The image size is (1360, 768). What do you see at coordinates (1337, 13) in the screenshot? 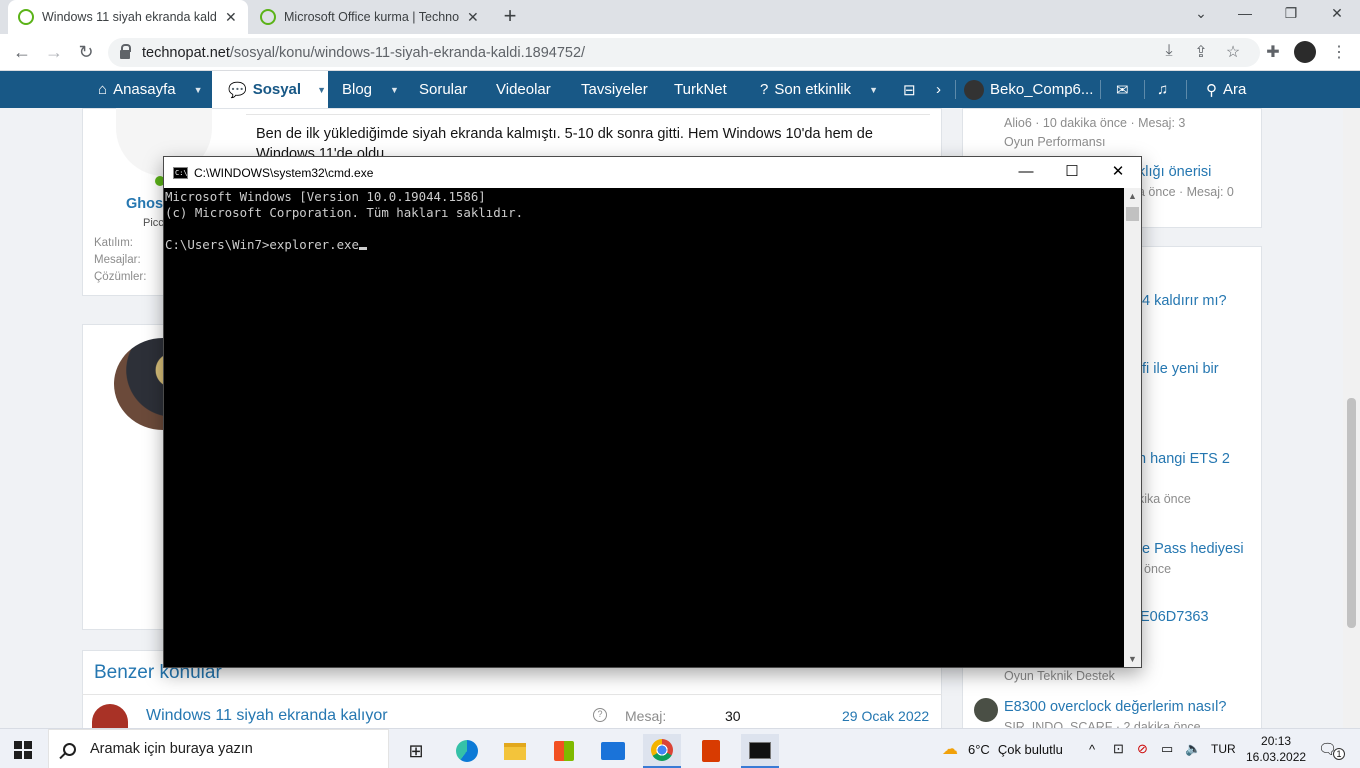
I see `close-window-button: ✕` at bounding box center [1337, 13].